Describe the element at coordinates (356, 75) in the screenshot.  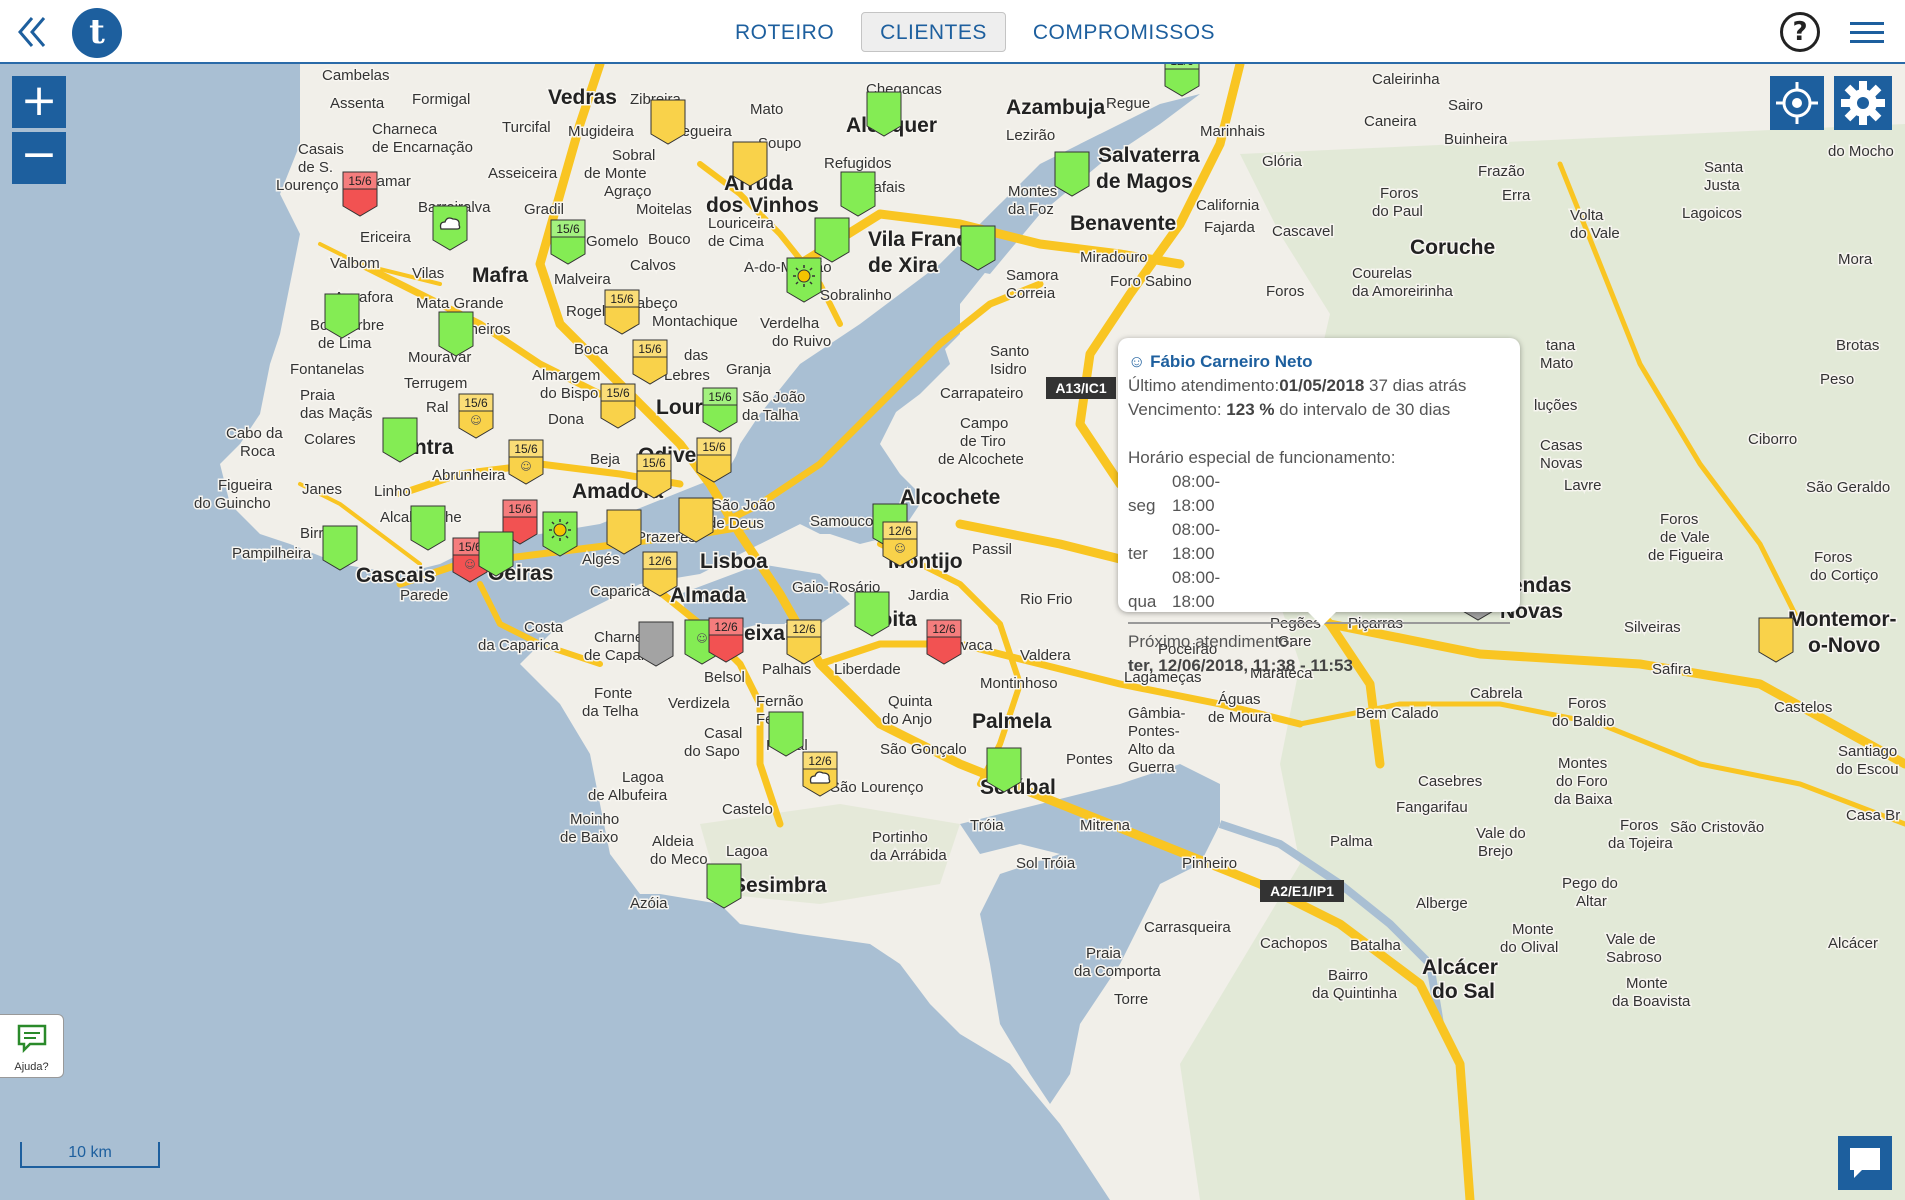
I see `place-label: Cambelas` at that location.